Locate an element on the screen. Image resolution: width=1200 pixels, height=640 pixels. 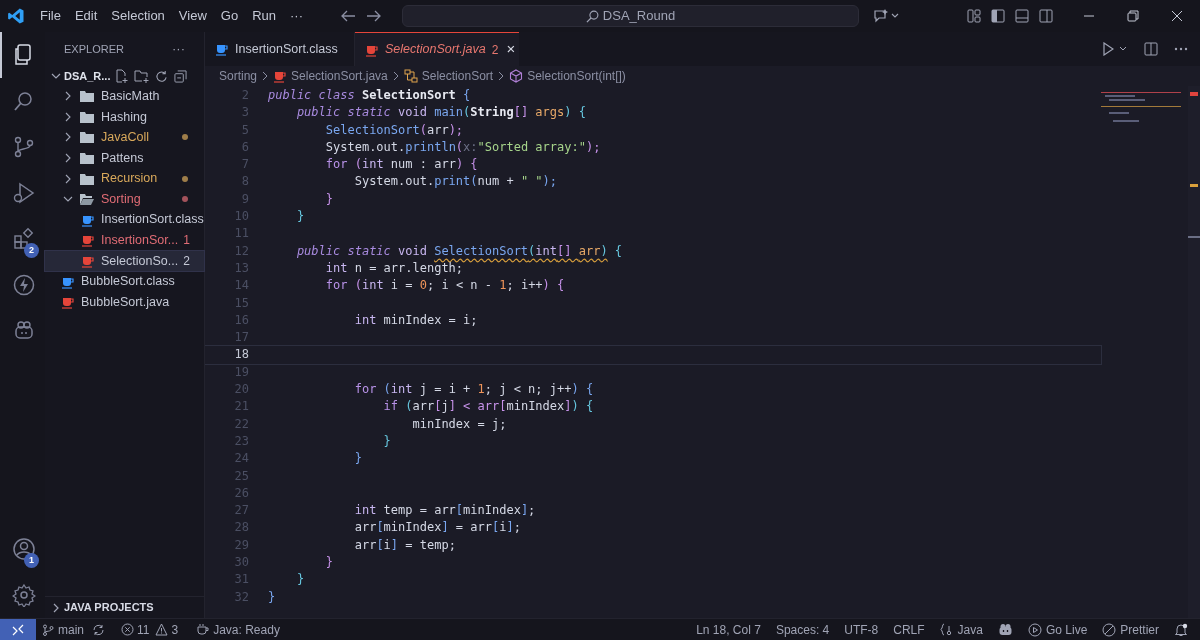
split-editor-icon is located at coordinates (1151, 49).